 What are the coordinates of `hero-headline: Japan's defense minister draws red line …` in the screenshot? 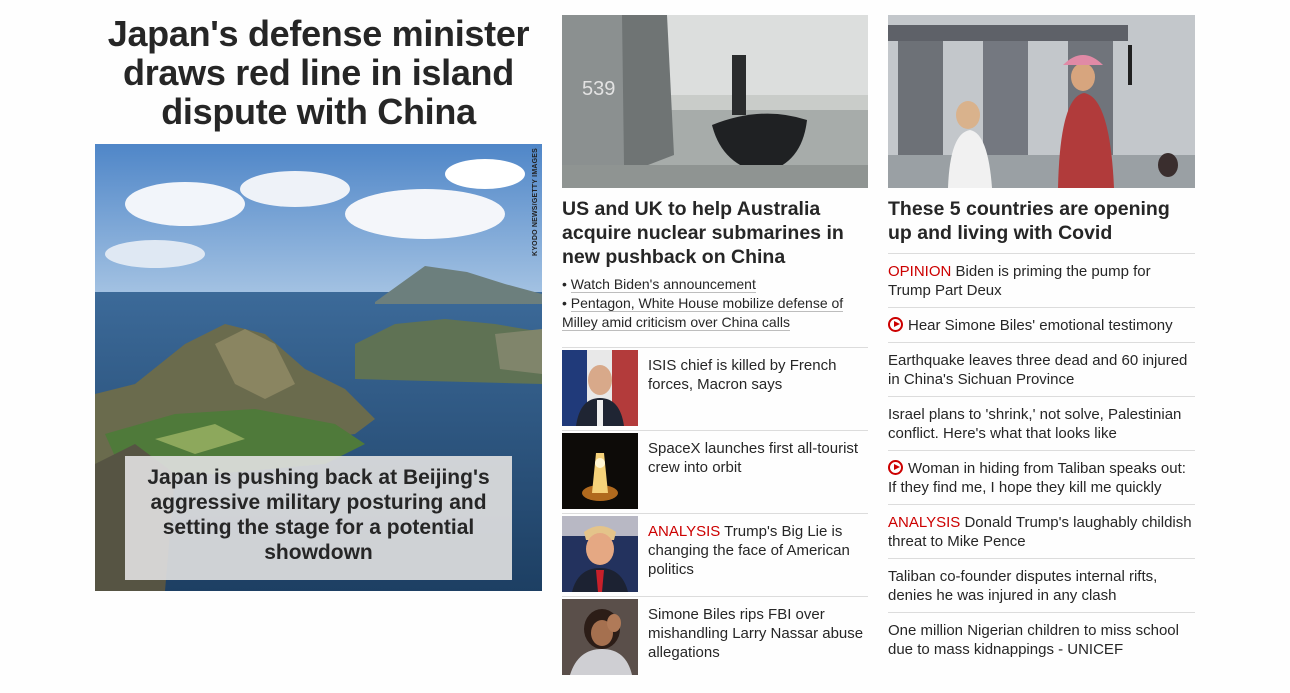 It's located at (318, 72).